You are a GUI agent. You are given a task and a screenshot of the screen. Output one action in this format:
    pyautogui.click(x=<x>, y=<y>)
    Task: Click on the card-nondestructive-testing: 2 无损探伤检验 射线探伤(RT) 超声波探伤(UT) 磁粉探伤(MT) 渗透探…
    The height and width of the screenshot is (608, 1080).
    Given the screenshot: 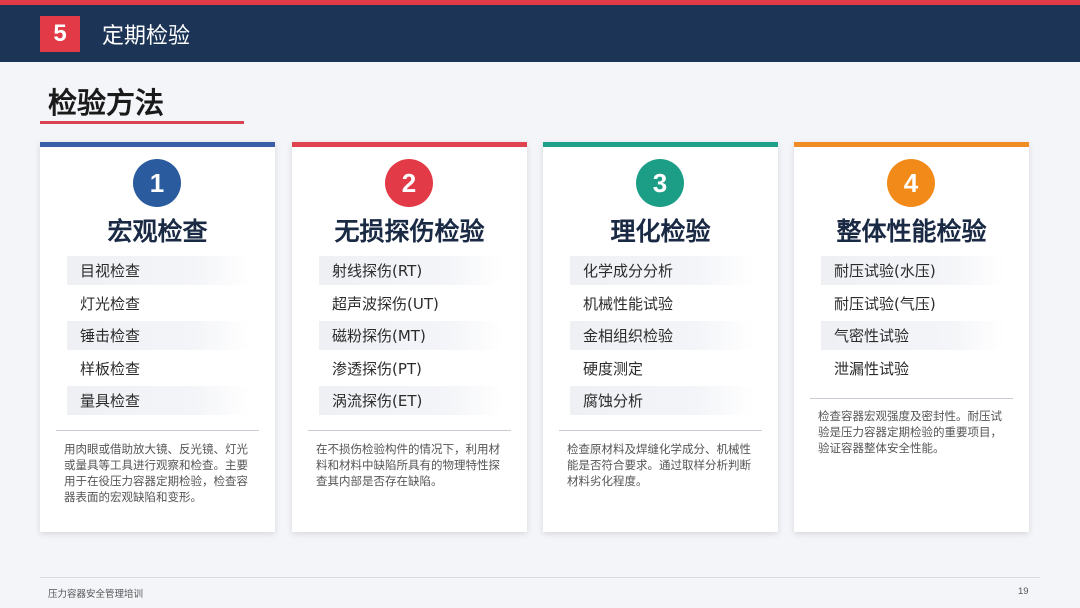 What is the action you would take?
    pyautogui.click(x=409, y=337)
    